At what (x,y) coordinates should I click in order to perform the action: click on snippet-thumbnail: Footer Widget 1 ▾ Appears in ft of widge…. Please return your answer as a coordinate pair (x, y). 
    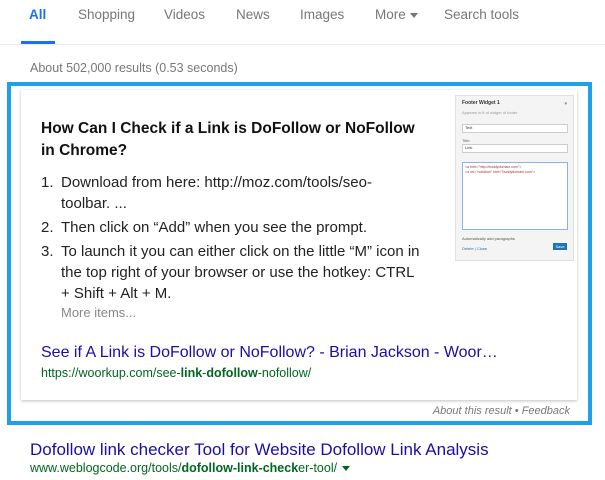
    Looking at the image, I should click on (514, 178).